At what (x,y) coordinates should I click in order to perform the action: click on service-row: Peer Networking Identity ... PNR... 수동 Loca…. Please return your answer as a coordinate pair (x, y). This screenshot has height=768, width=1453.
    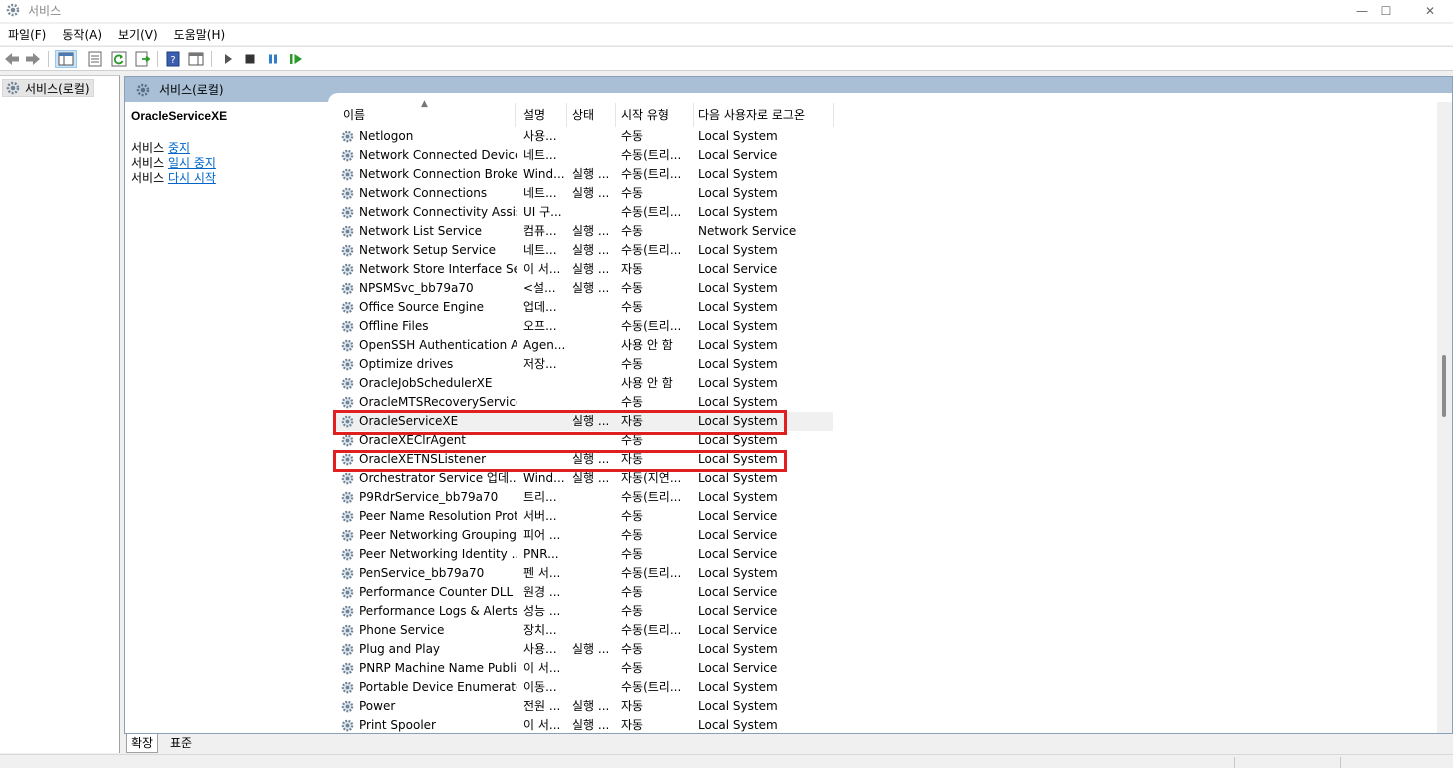
    Looking at the image, I should click on (584, 554).